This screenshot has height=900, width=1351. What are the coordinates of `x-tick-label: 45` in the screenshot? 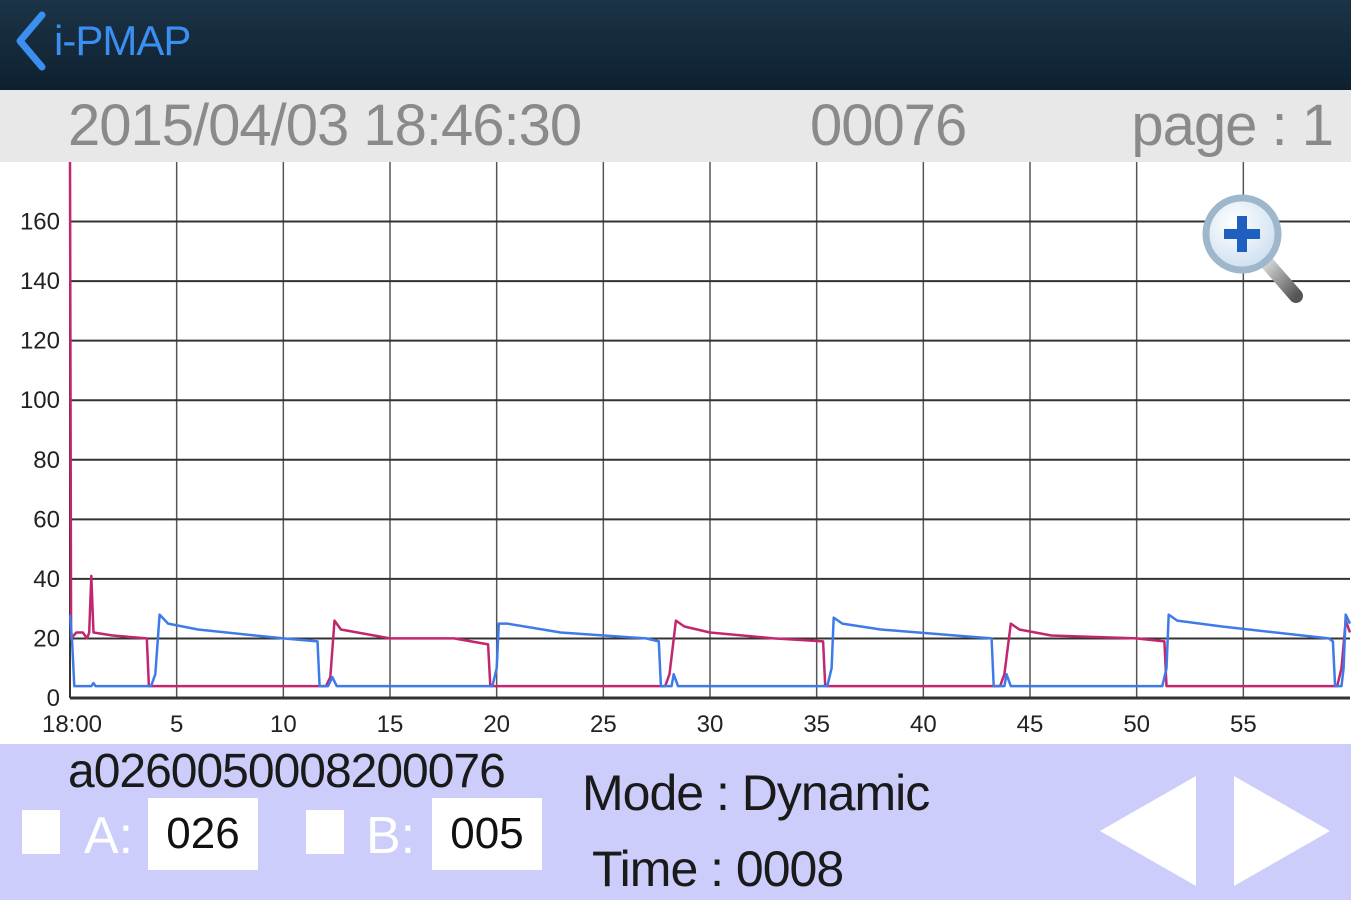 It's located at (1030, 724).